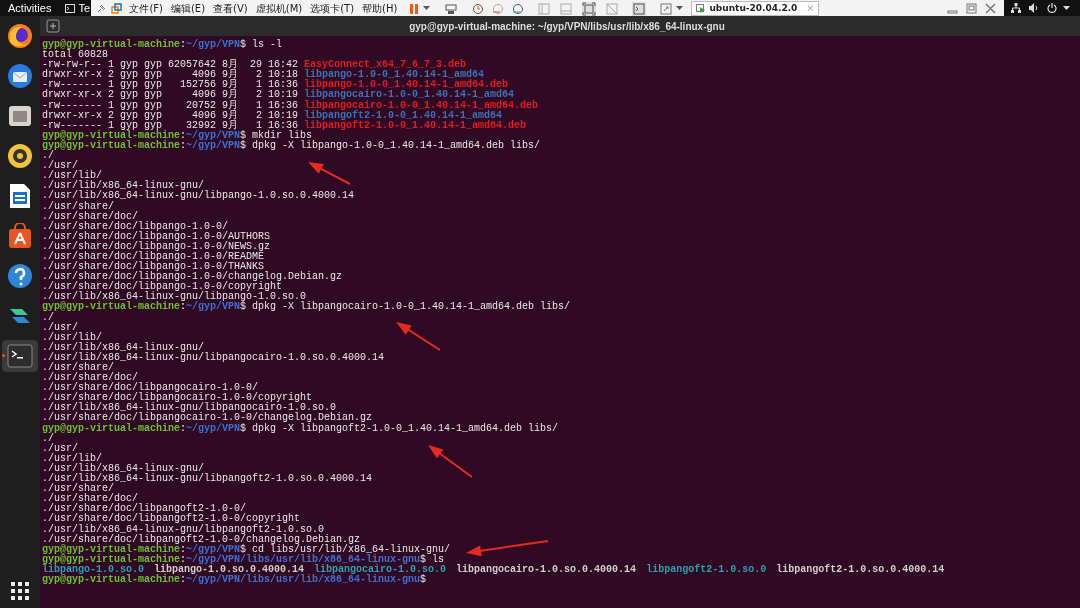 The width and height of the screenshot is (1080, 608). What do you see at coordinates (20, 196) in the screenshot?
I see `document-icon` at bounding box center [20, 196].